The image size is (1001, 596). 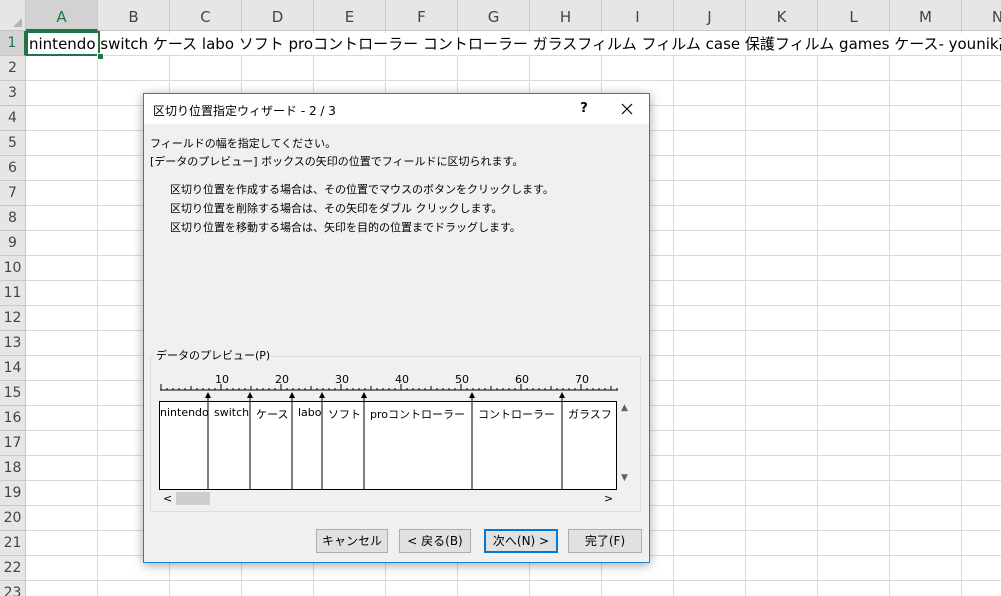 I want to click on preview-field-1: nintendo, so click(x=184, y=412).